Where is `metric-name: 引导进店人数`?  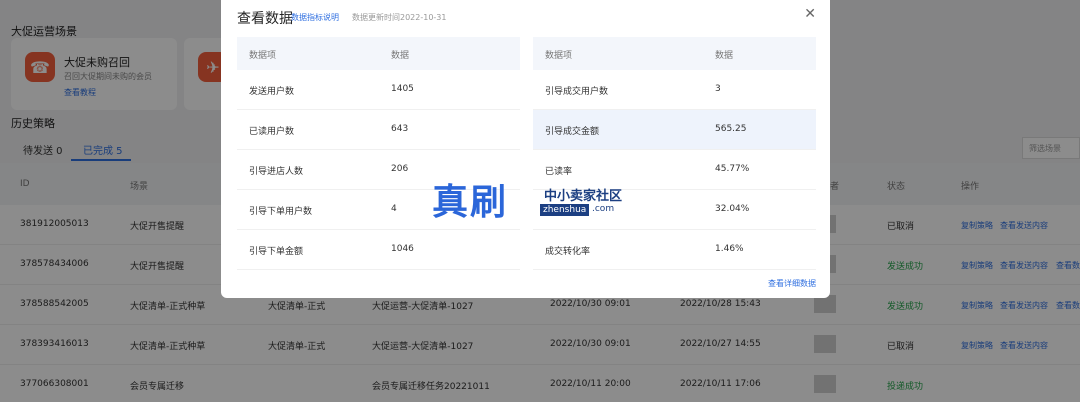 metric-name: 引导进店人数 is located at coordinates (276, 172).